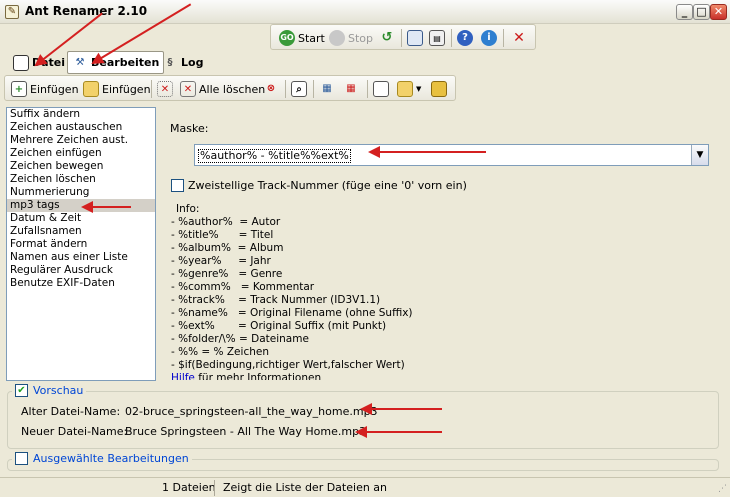 The height and width of the screenshot is (497, 730). I want to click on undo-button: ↺, so click(387, 38).